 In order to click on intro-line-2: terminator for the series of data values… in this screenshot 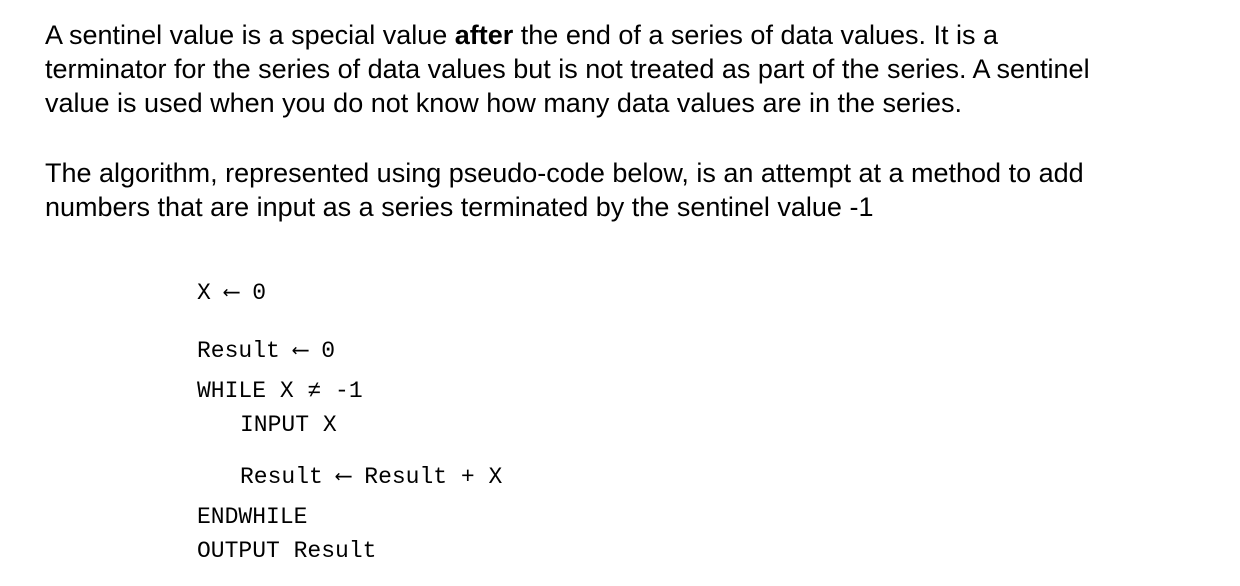, I will do `click(567, 69)`.